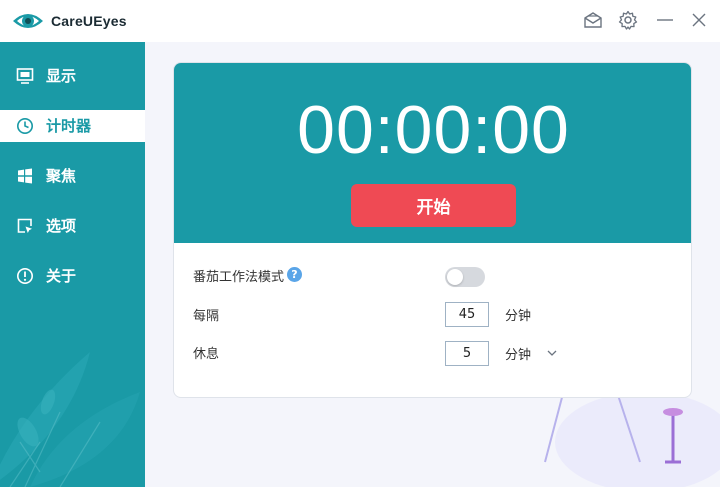 The image size is (720, 487). What do you see at coordinates (518, 355) in the screenshot?
I see `rest-unit: 分钟` at bounding box center [518, 355].